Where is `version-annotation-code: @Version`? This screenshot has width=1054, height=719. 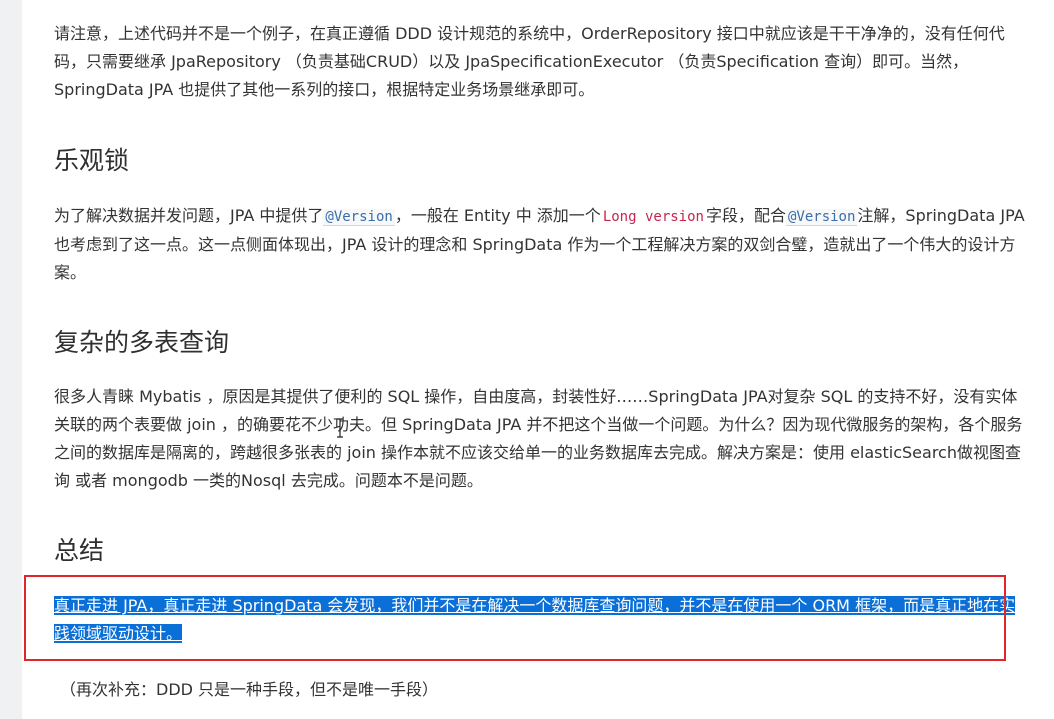 version-annotation-code: @Version is located at coordinates (359, 217).